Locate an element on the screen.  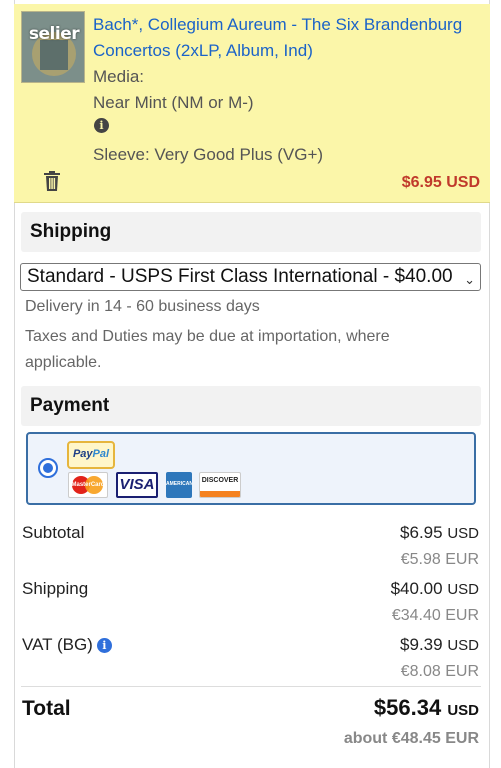
thumbnail-watermark: selier is located at coordinates (54, 34).